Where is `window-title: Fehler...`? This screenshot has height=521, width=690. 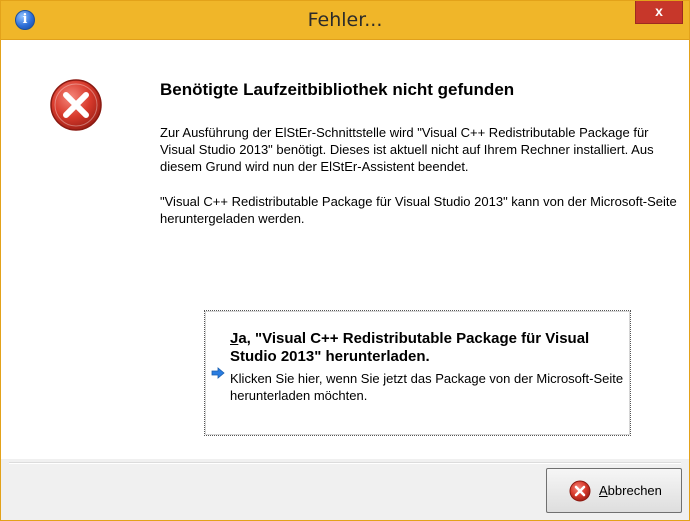
window-title: Fehler... is located at coordinates (345, 20).